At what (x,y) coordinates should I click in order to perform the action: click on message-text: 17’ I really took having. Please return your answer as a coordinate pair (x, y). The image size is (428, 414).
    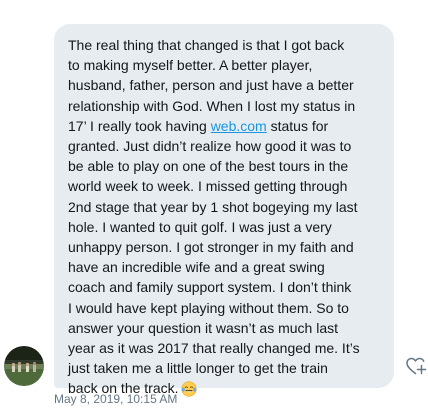
    Looking at the image, I should click on (139, 125).